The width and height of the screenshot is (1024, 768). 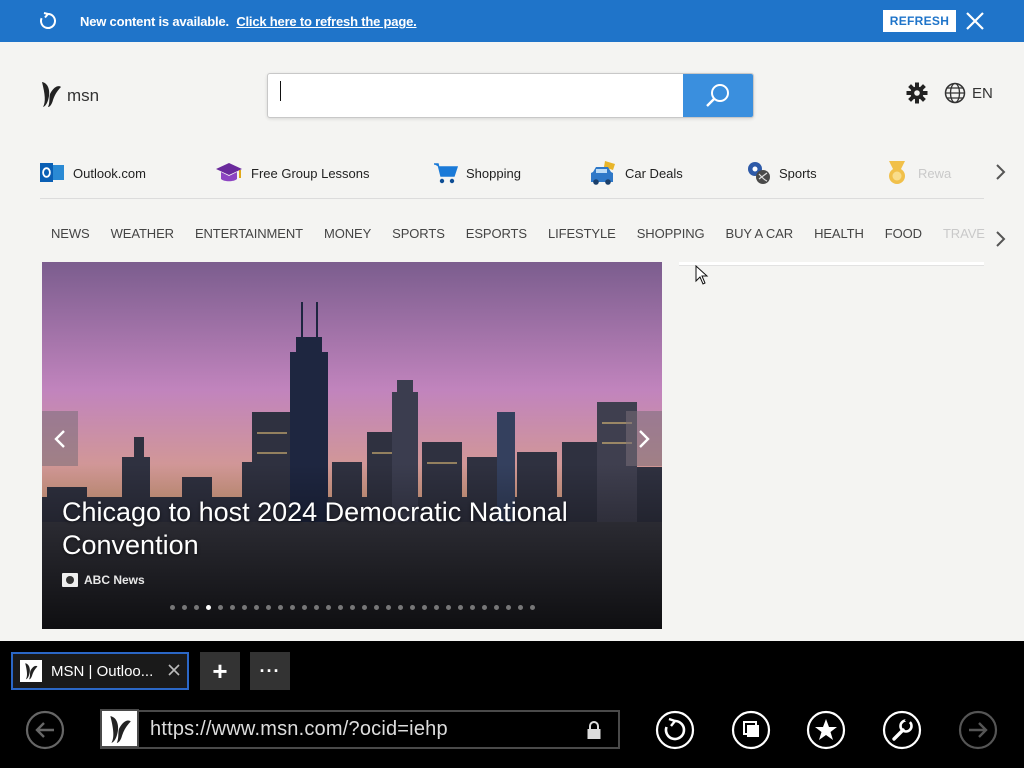 What do you see at coordinates (831, 264) in the screenshot?
I see `side-panel` at bounding box center [831, 264].